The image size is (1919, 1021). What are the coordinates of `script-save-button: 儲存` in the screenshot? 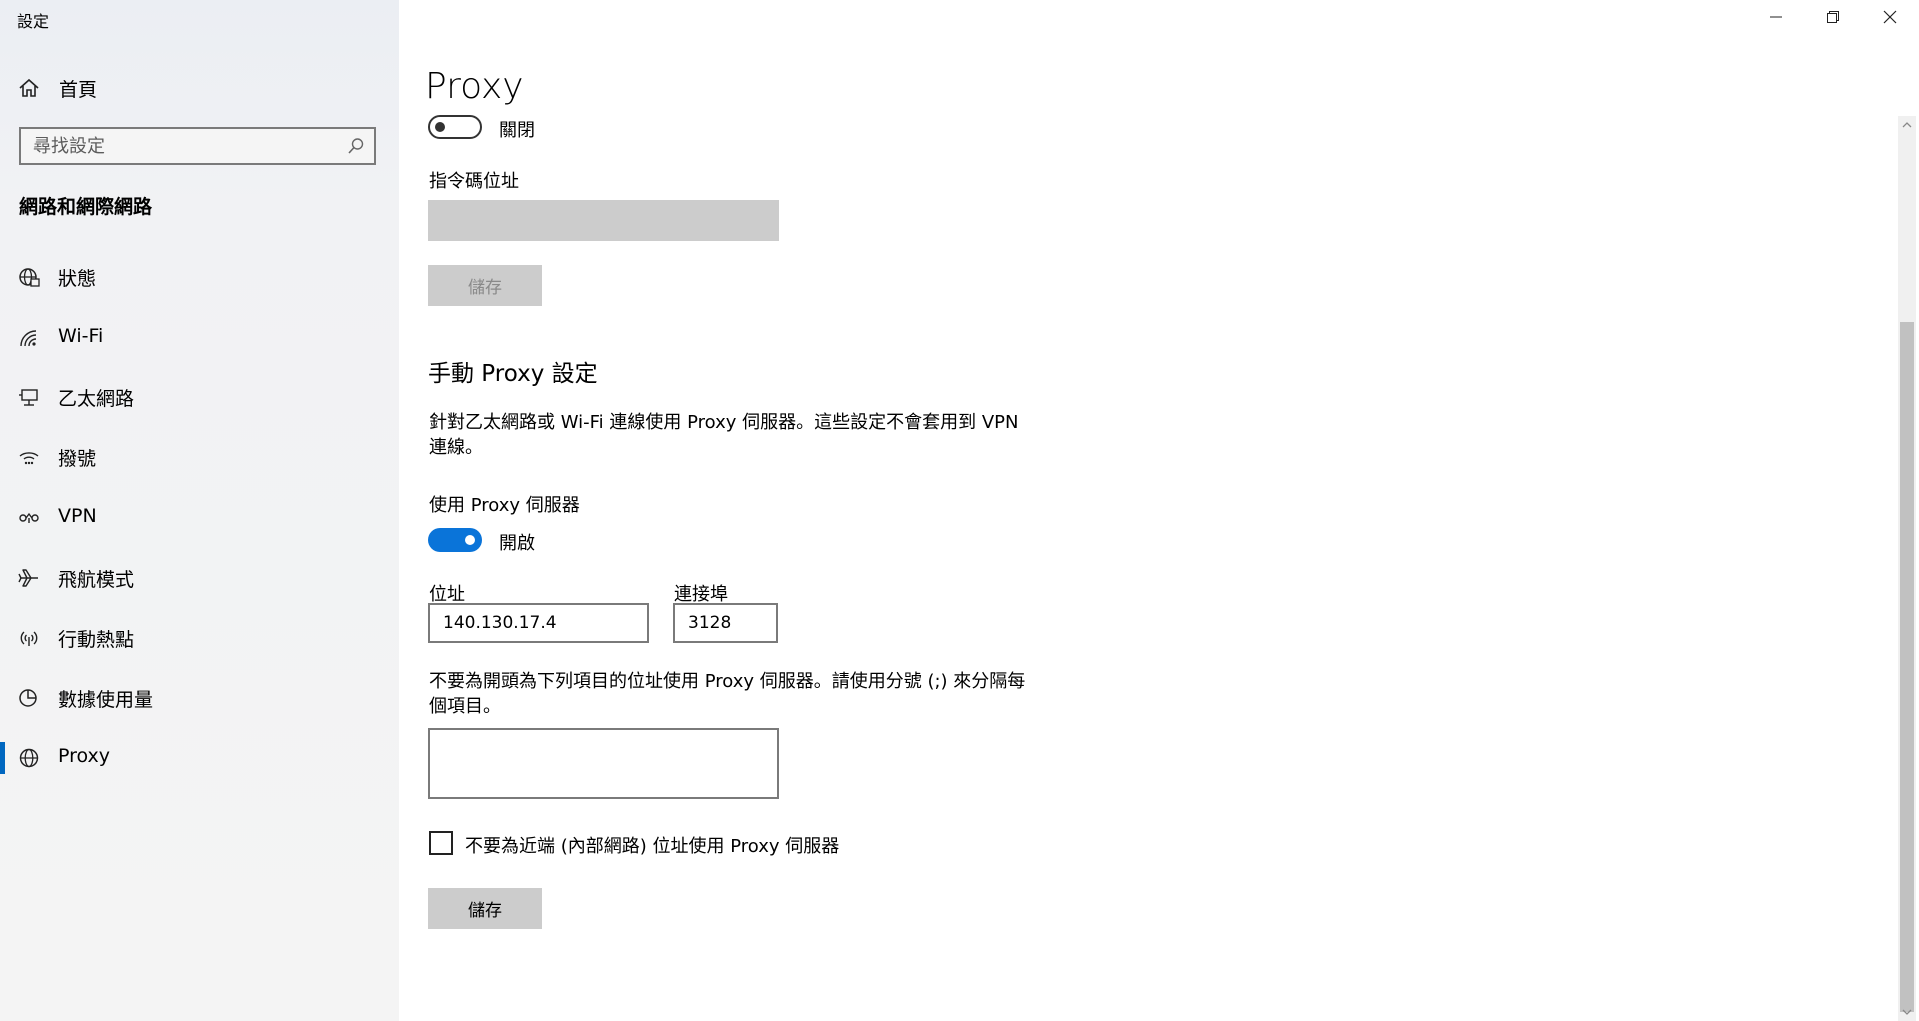 It's located at (485, 285).